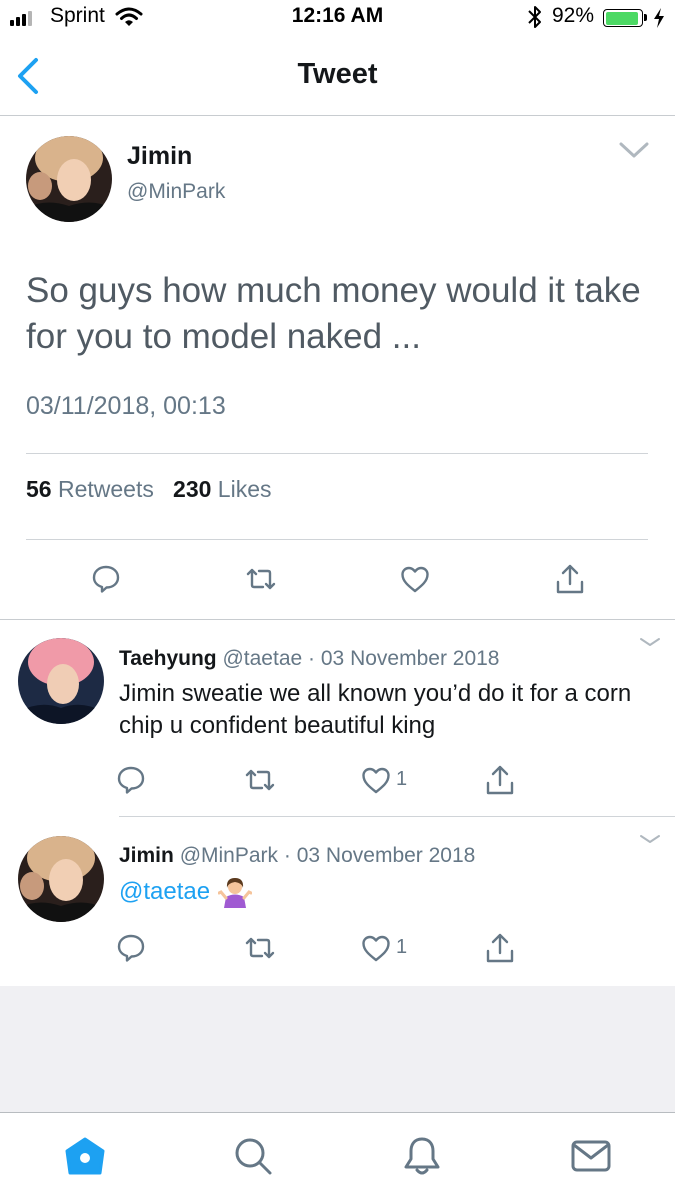  I want to click on search-icon, so click(253, 1156).